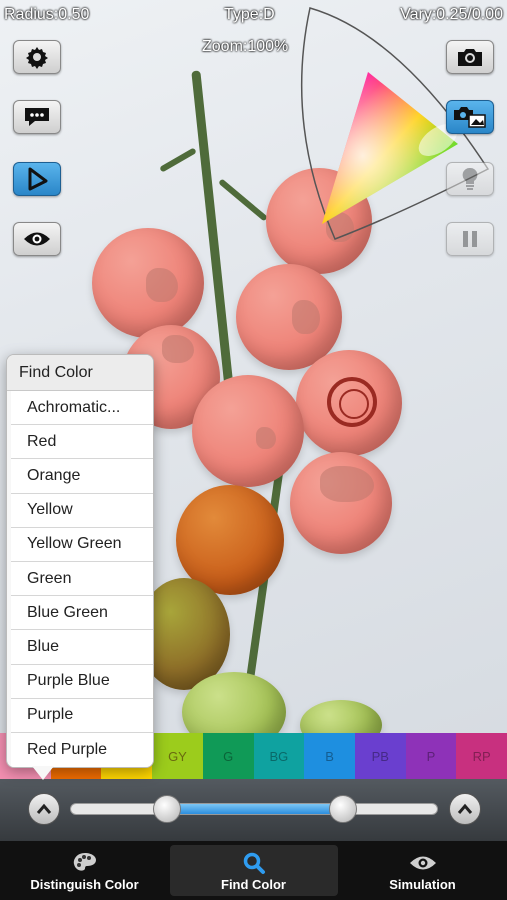  I want to click on view-button, so click(37, 239).